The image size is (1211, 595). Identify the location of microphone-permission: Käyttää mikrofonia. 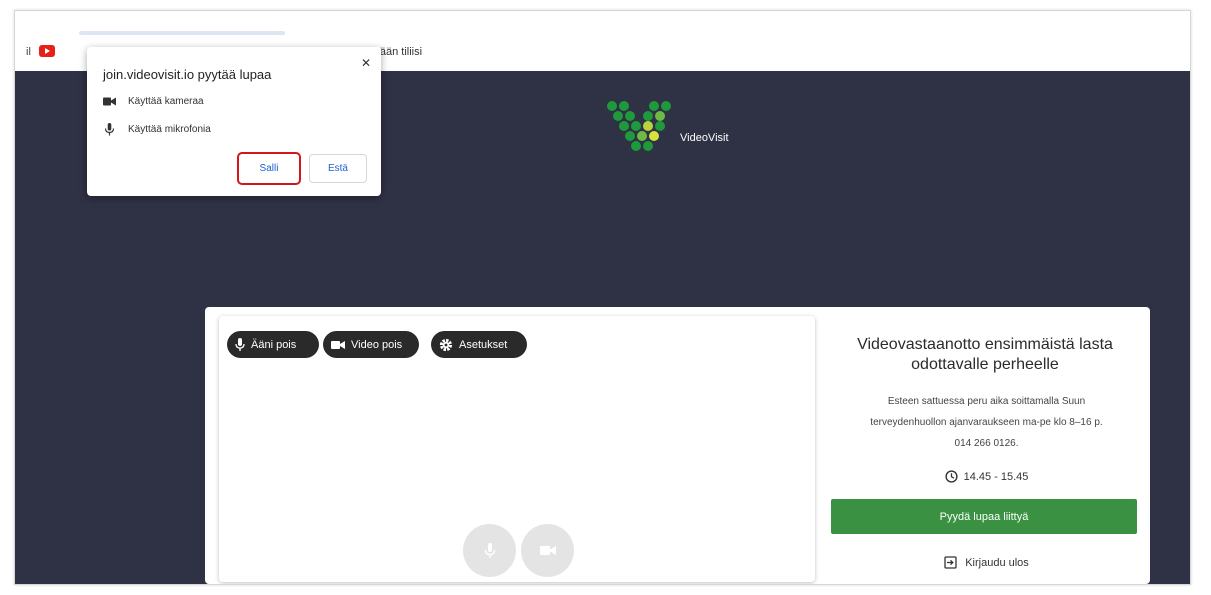
(157, 129).